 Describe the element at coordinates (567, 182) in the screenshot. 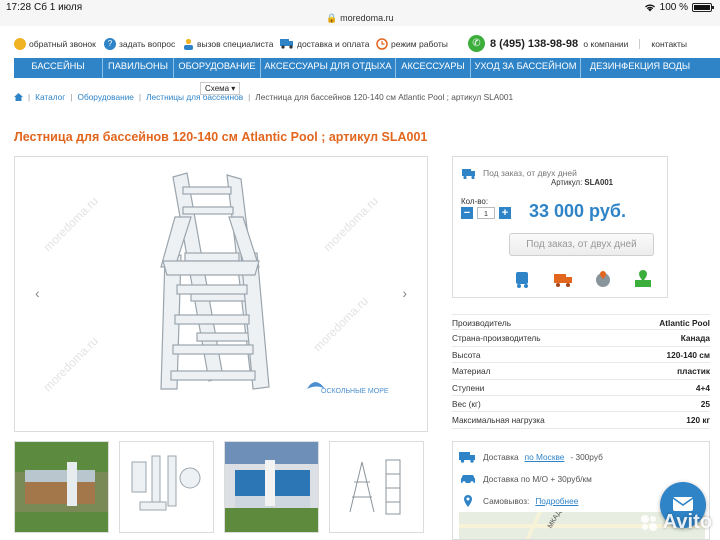

I see `article-label: Артикул:` at that location.